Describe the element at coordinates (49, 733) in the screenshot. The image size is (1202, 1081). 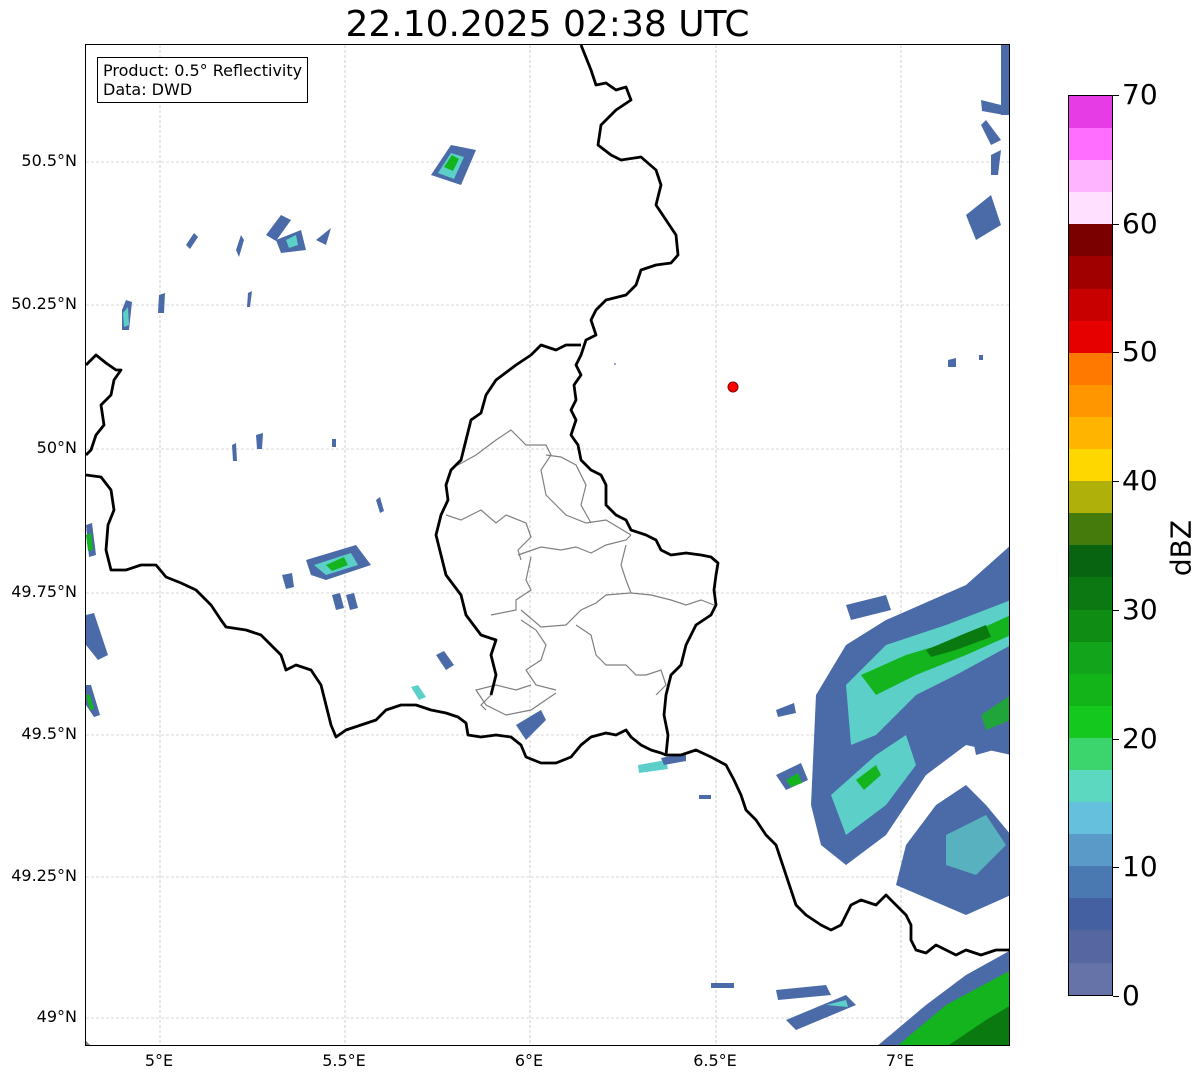
I see `lat-label: 49.5°N` at that location.